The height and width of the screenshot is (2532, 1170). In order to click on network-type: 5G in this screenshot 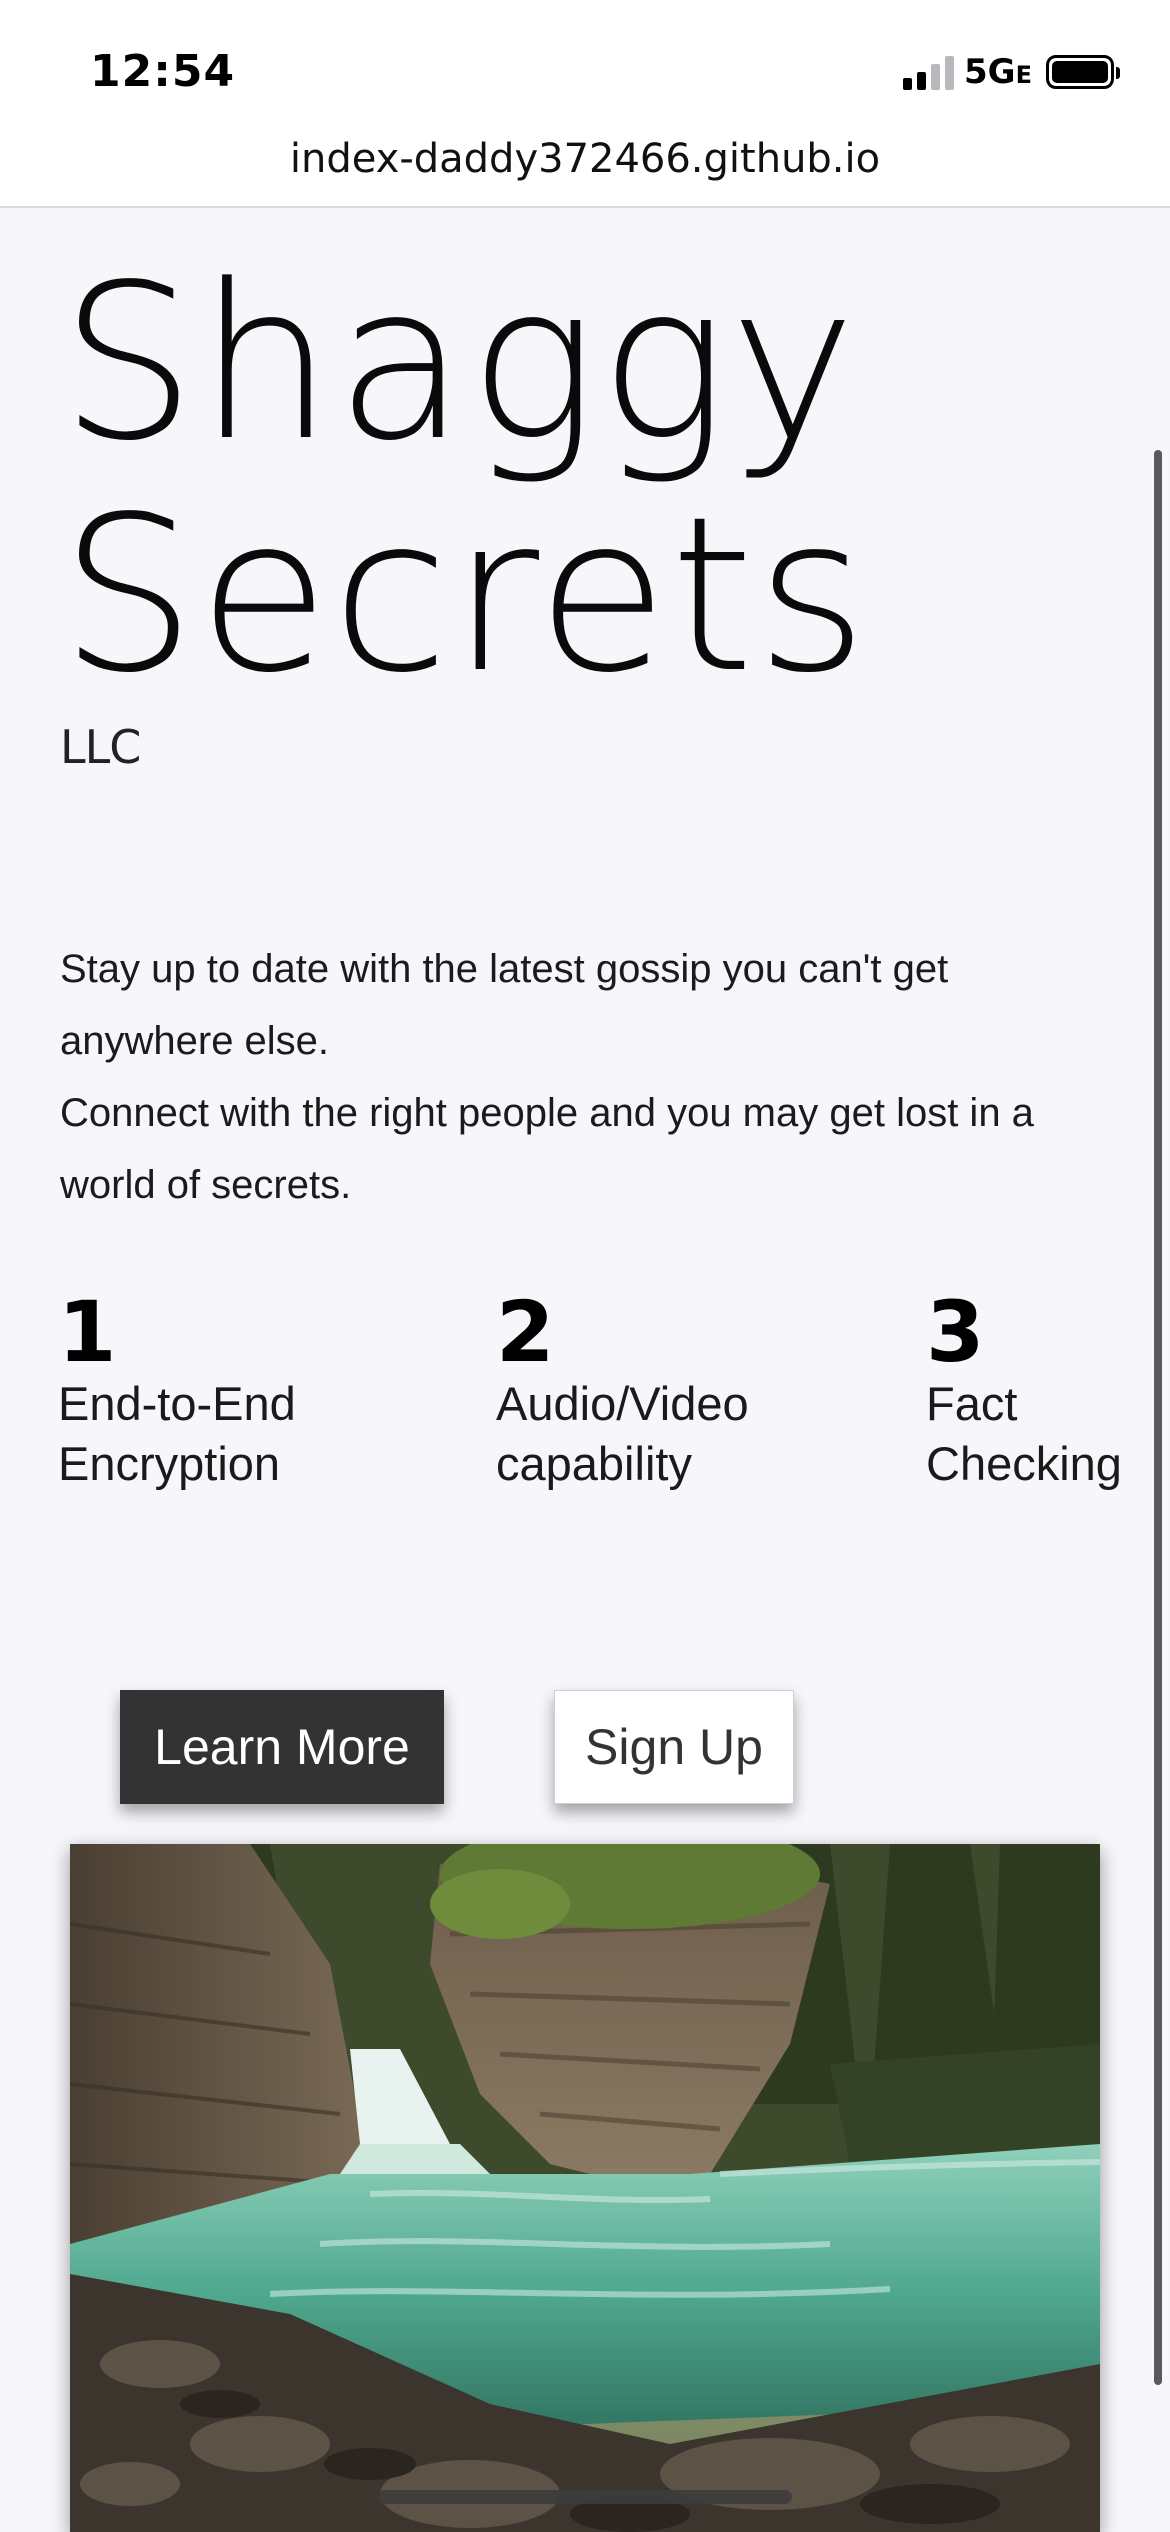, I will do `click(990, 72)`.